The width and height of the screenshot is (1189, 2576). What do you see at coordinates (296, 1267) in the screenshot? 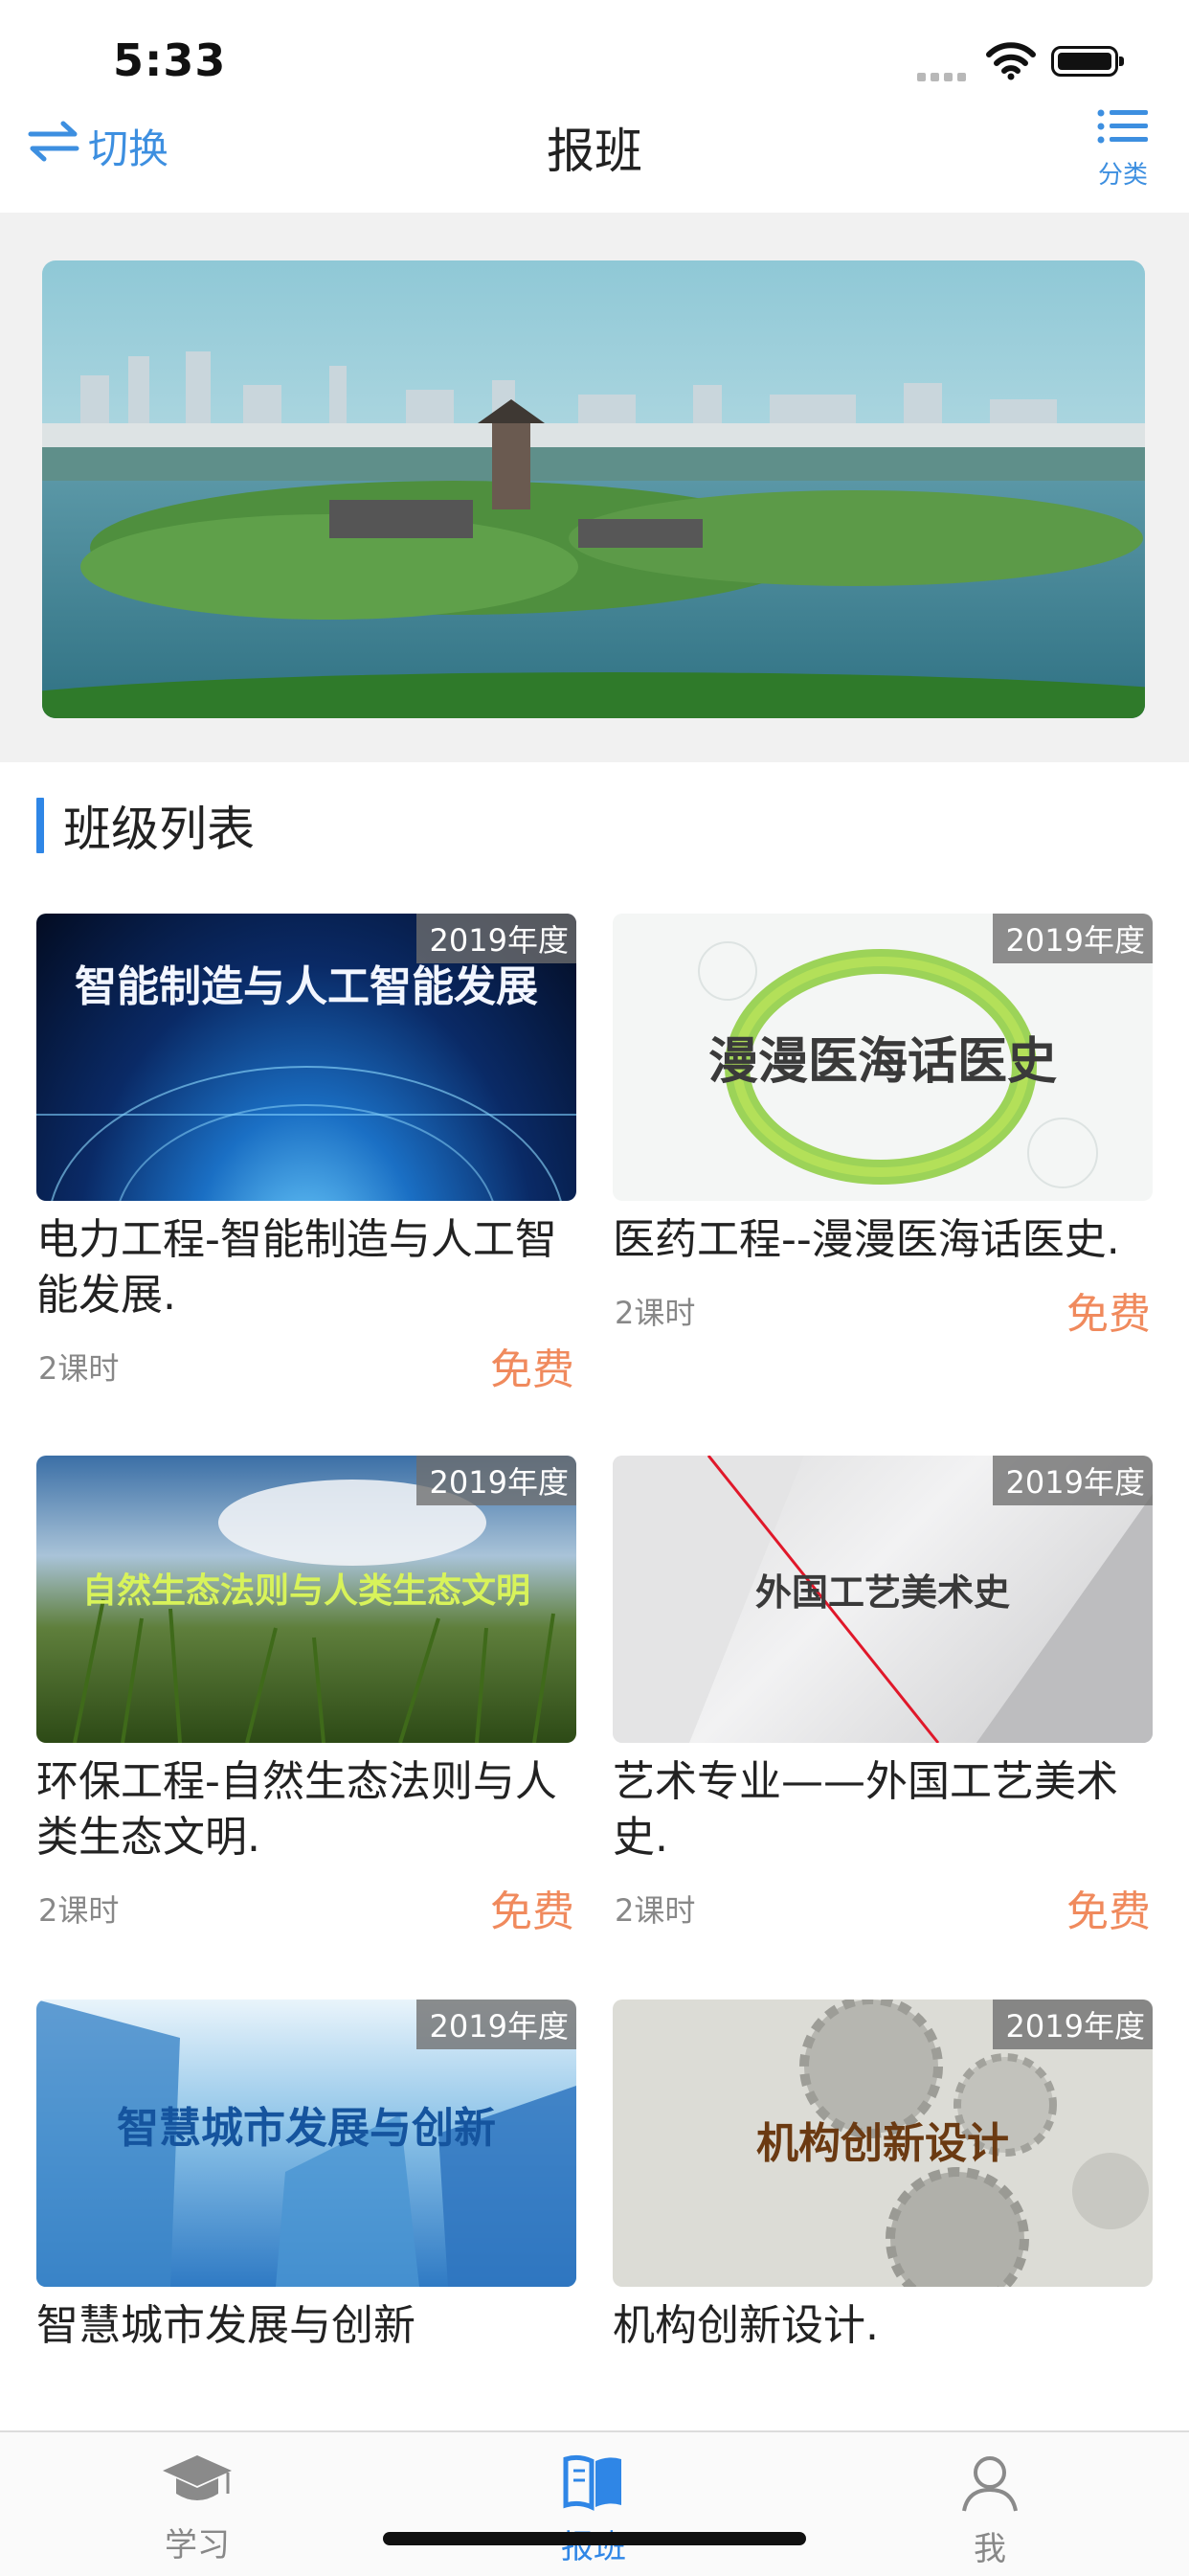
I see `class-title: 电力工程-智能制造与人工智能发展.` at bounding box center [296, 1267].